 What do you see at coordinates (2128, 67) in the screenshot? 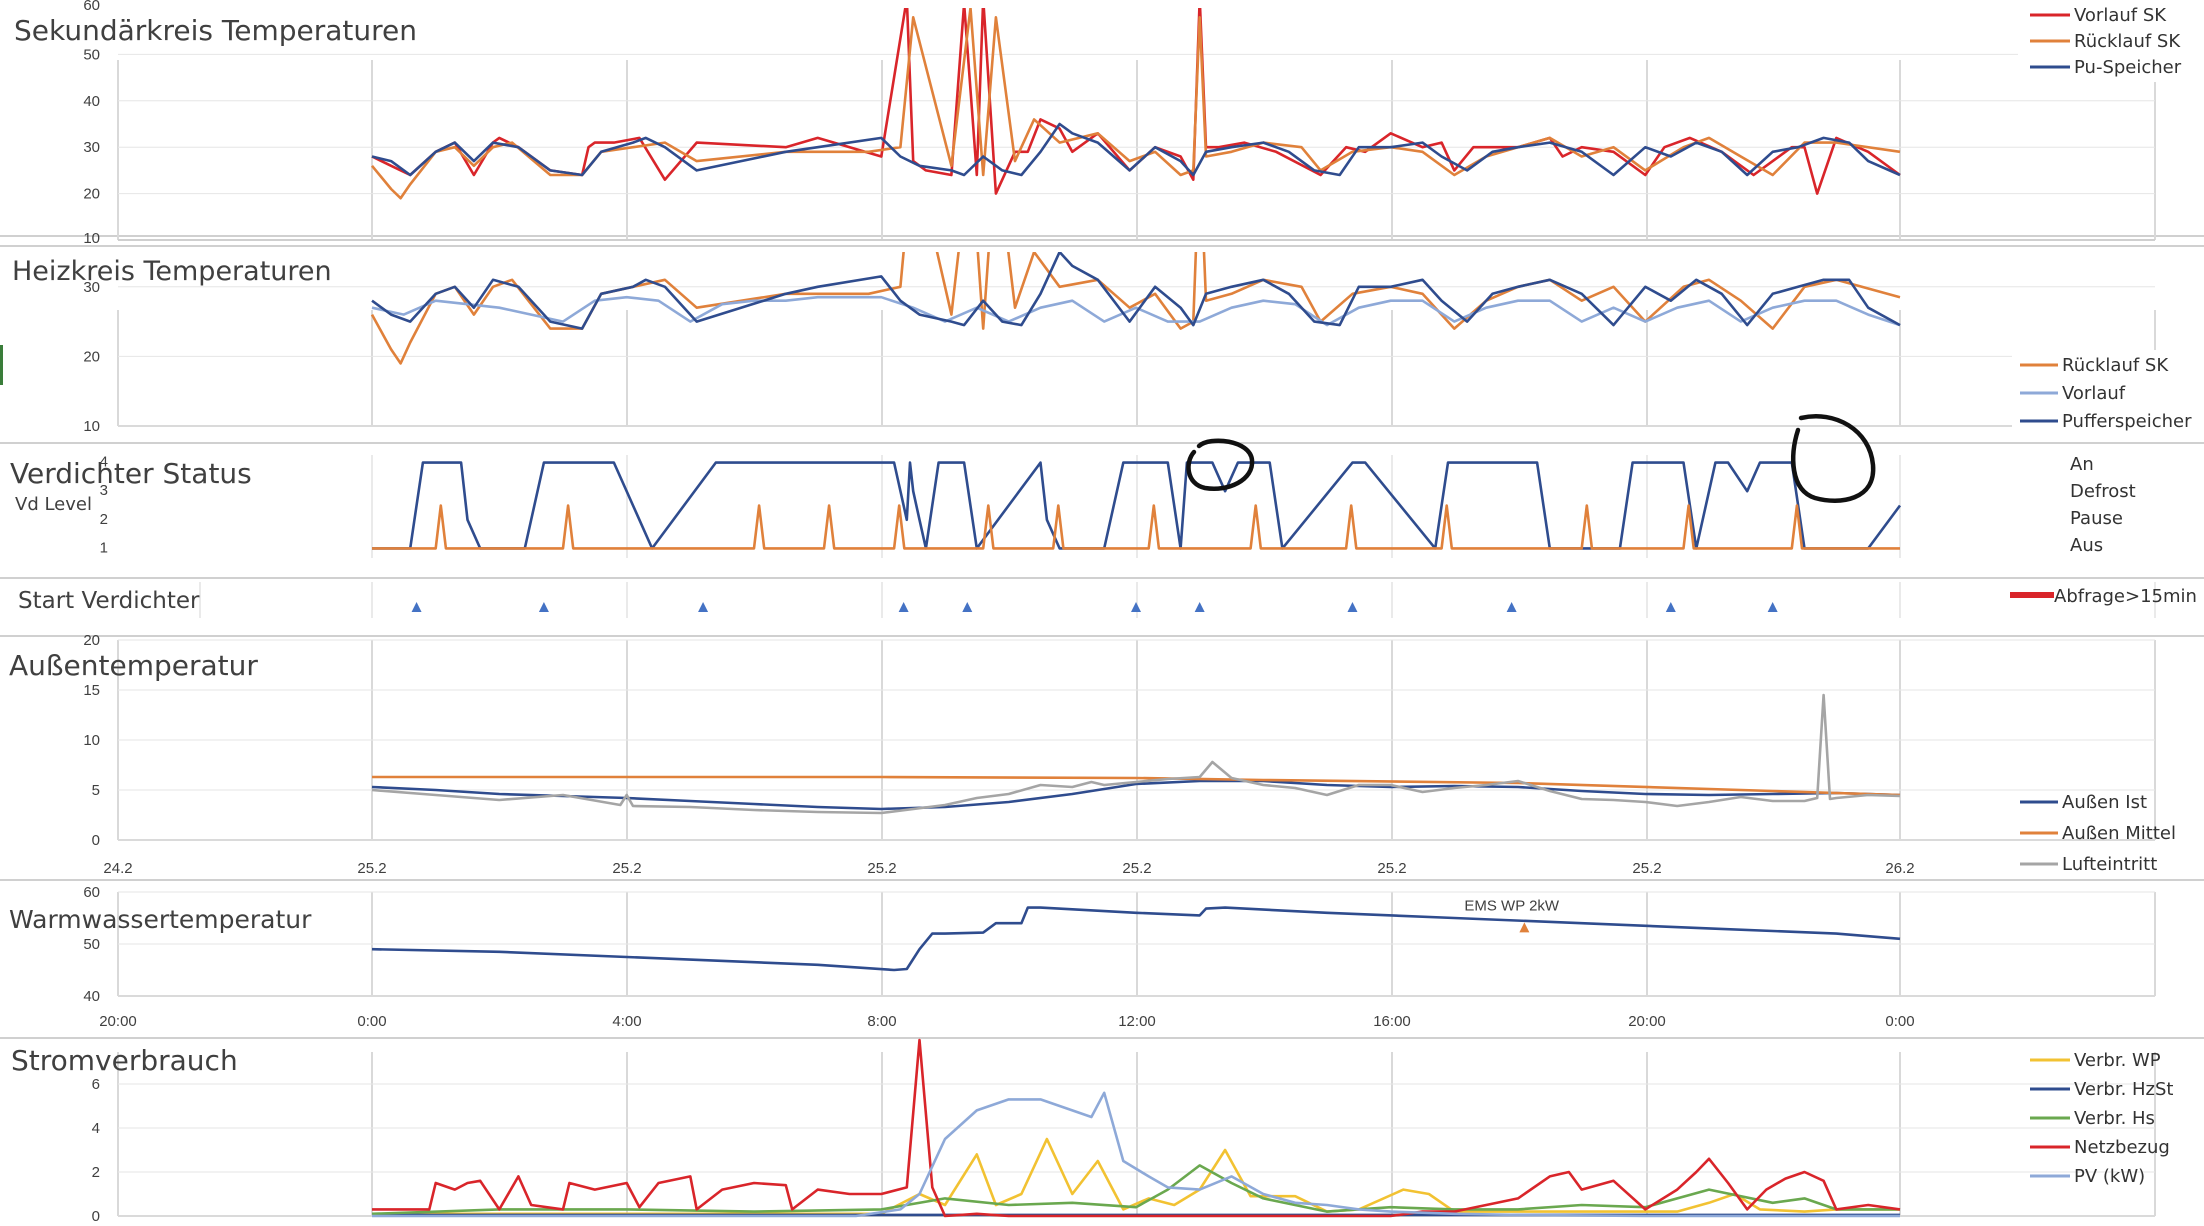
I see `legend-entry: Pu-Speicher` at bounding box center [2128, 67].